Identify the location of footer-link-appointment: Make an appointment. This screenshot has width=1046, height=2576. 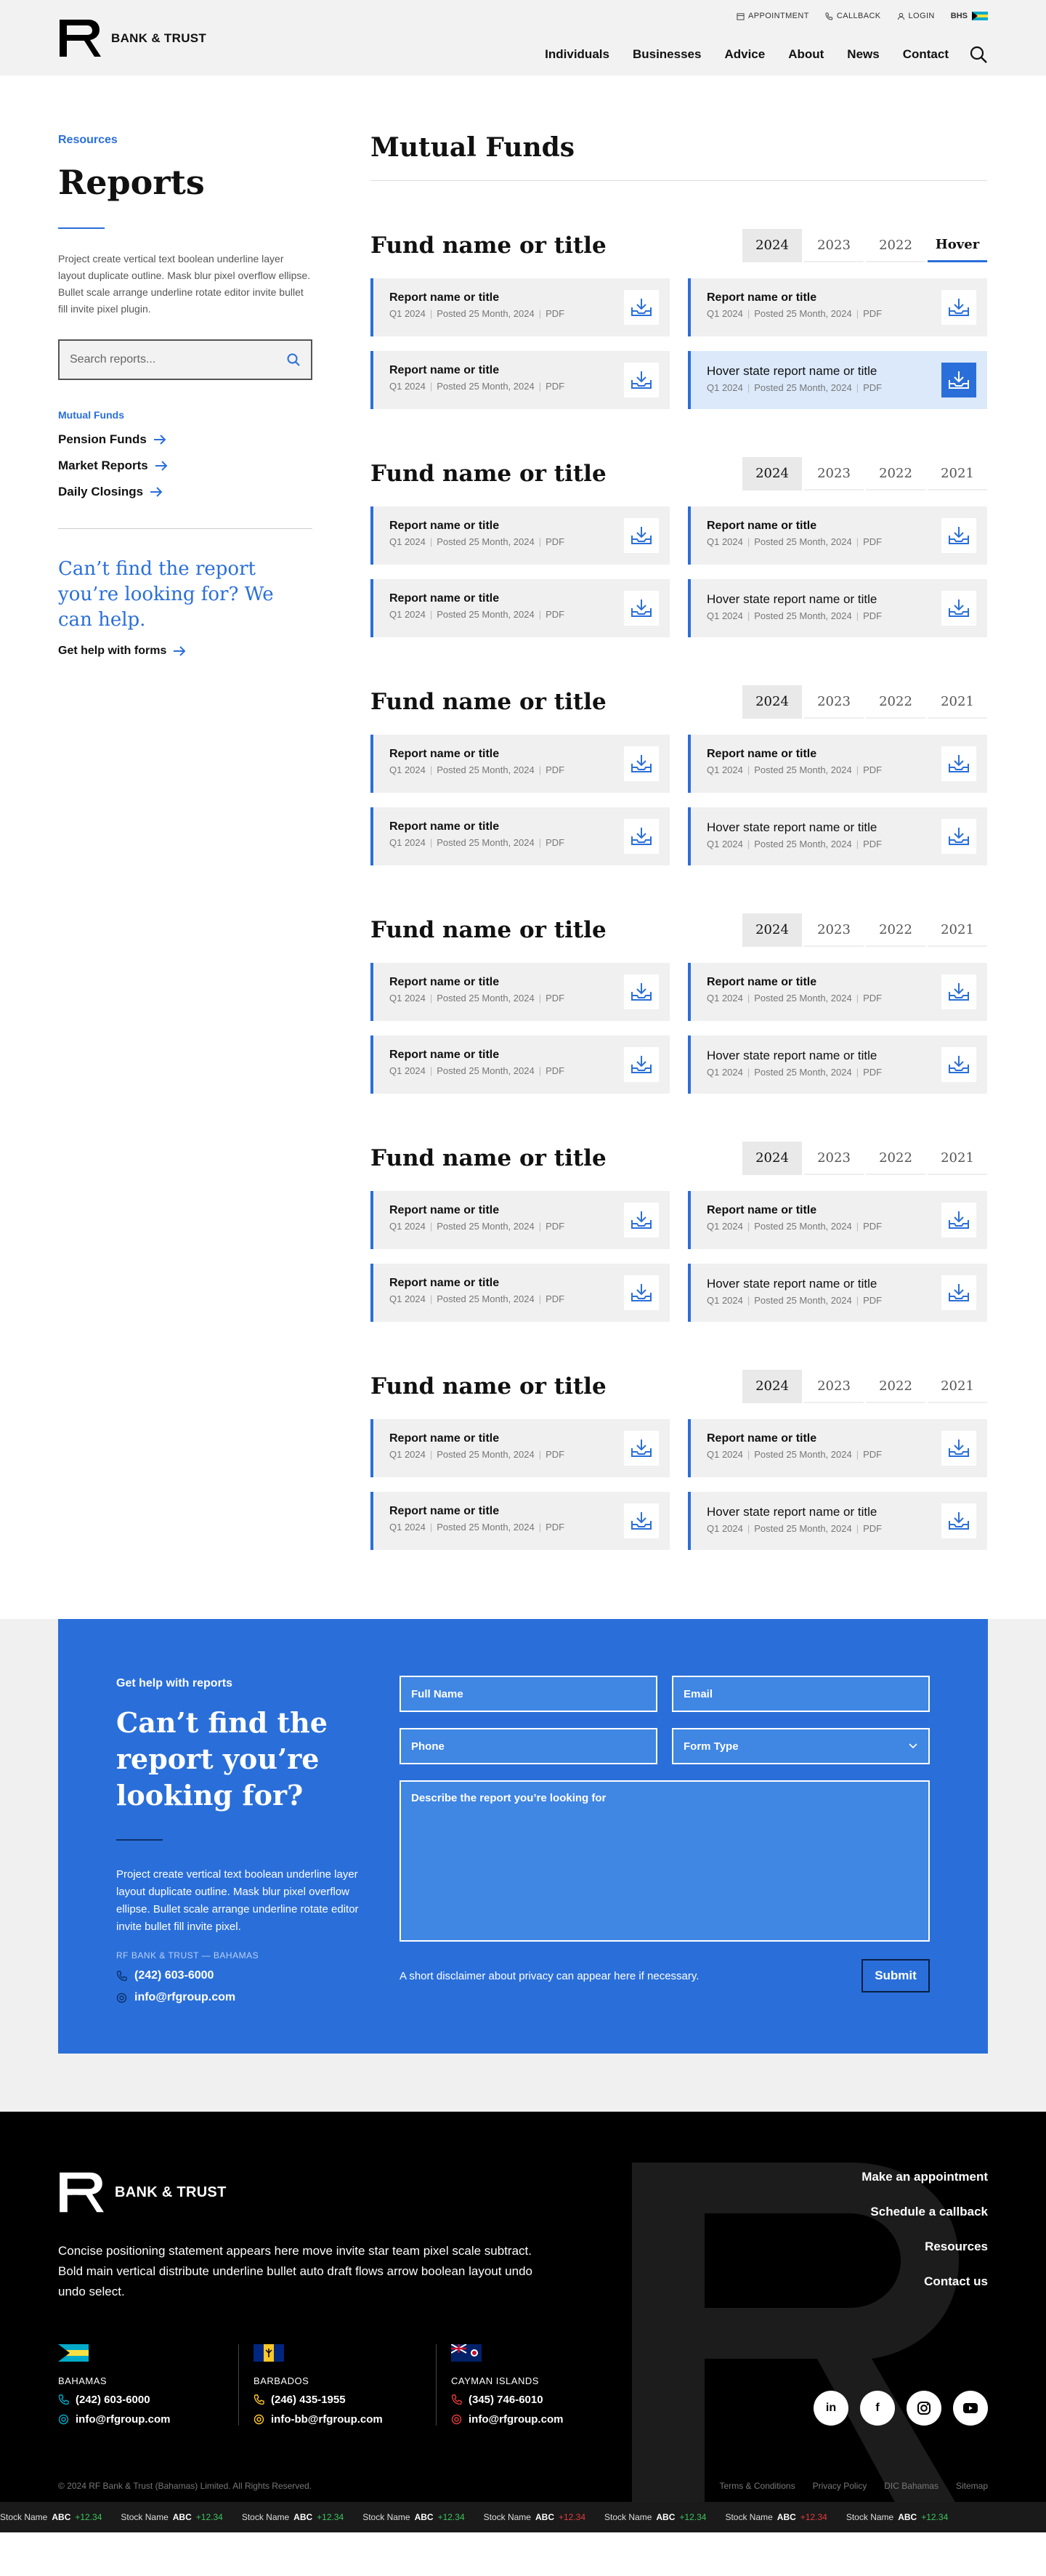
(924, 2177).